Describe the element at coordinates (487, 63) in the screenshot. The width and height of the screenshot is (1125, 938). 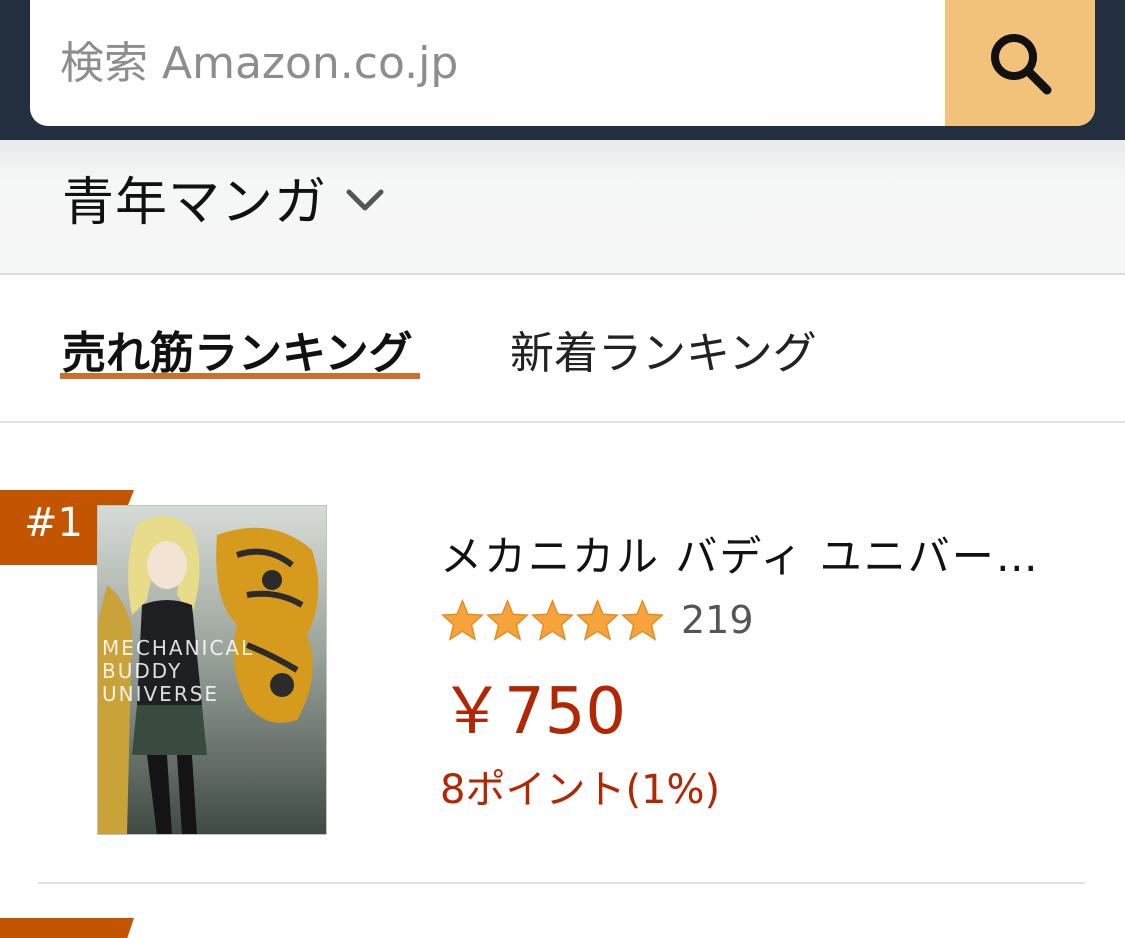
I see `search-input` at that location.